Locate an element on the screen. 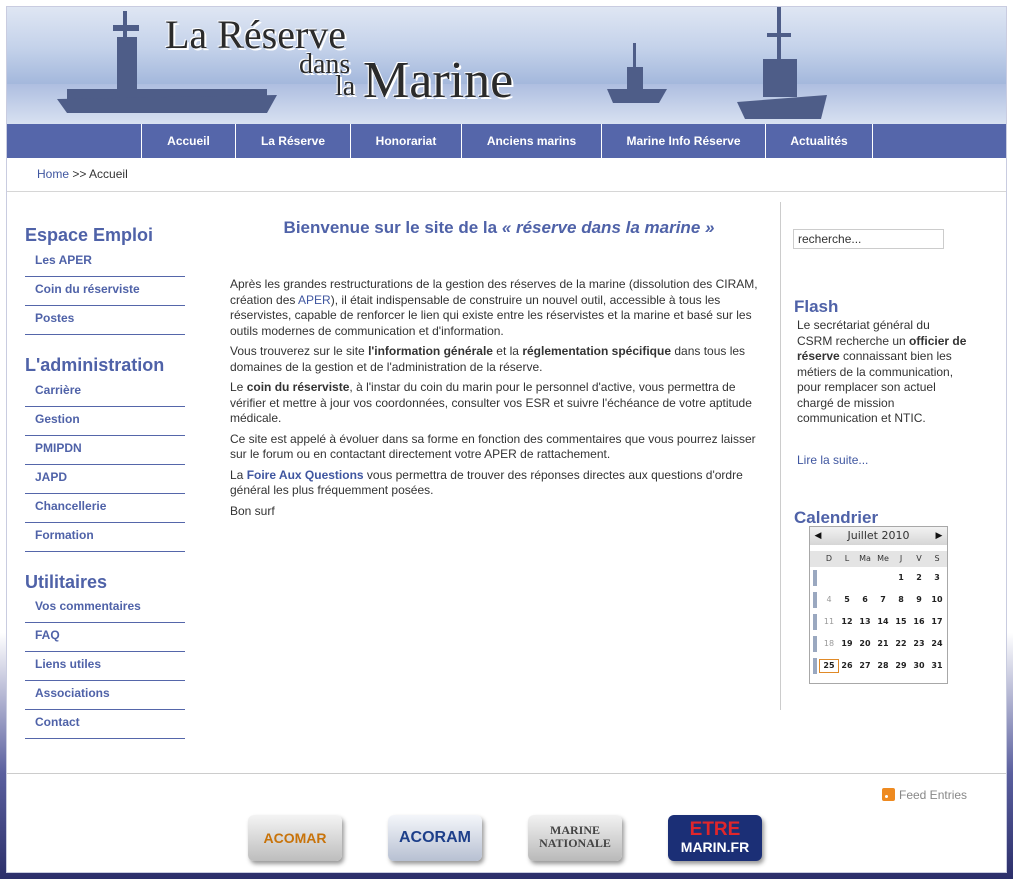  calendar-day: 7 is located at coordinates (883, 600).